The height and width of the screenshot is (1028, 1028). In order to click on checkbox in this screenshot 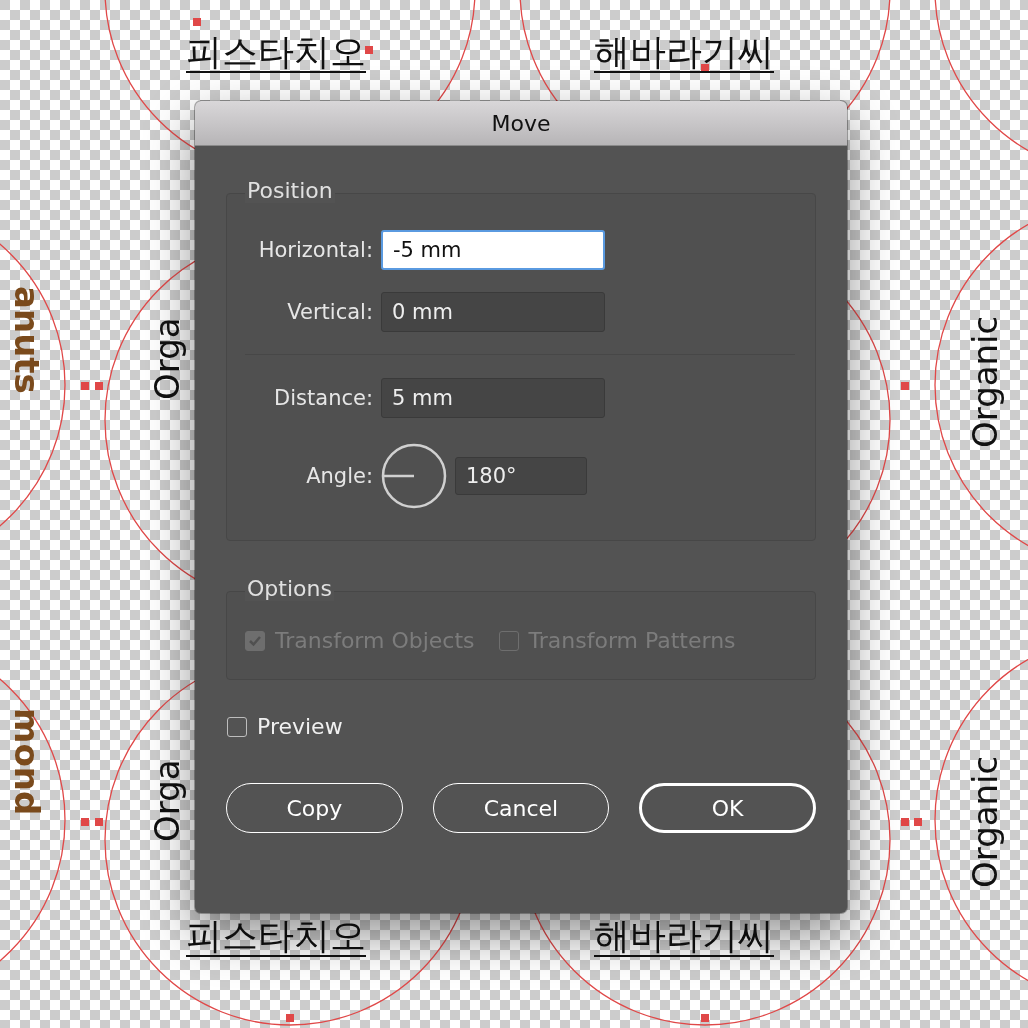, I will do `click(237, 726)`.